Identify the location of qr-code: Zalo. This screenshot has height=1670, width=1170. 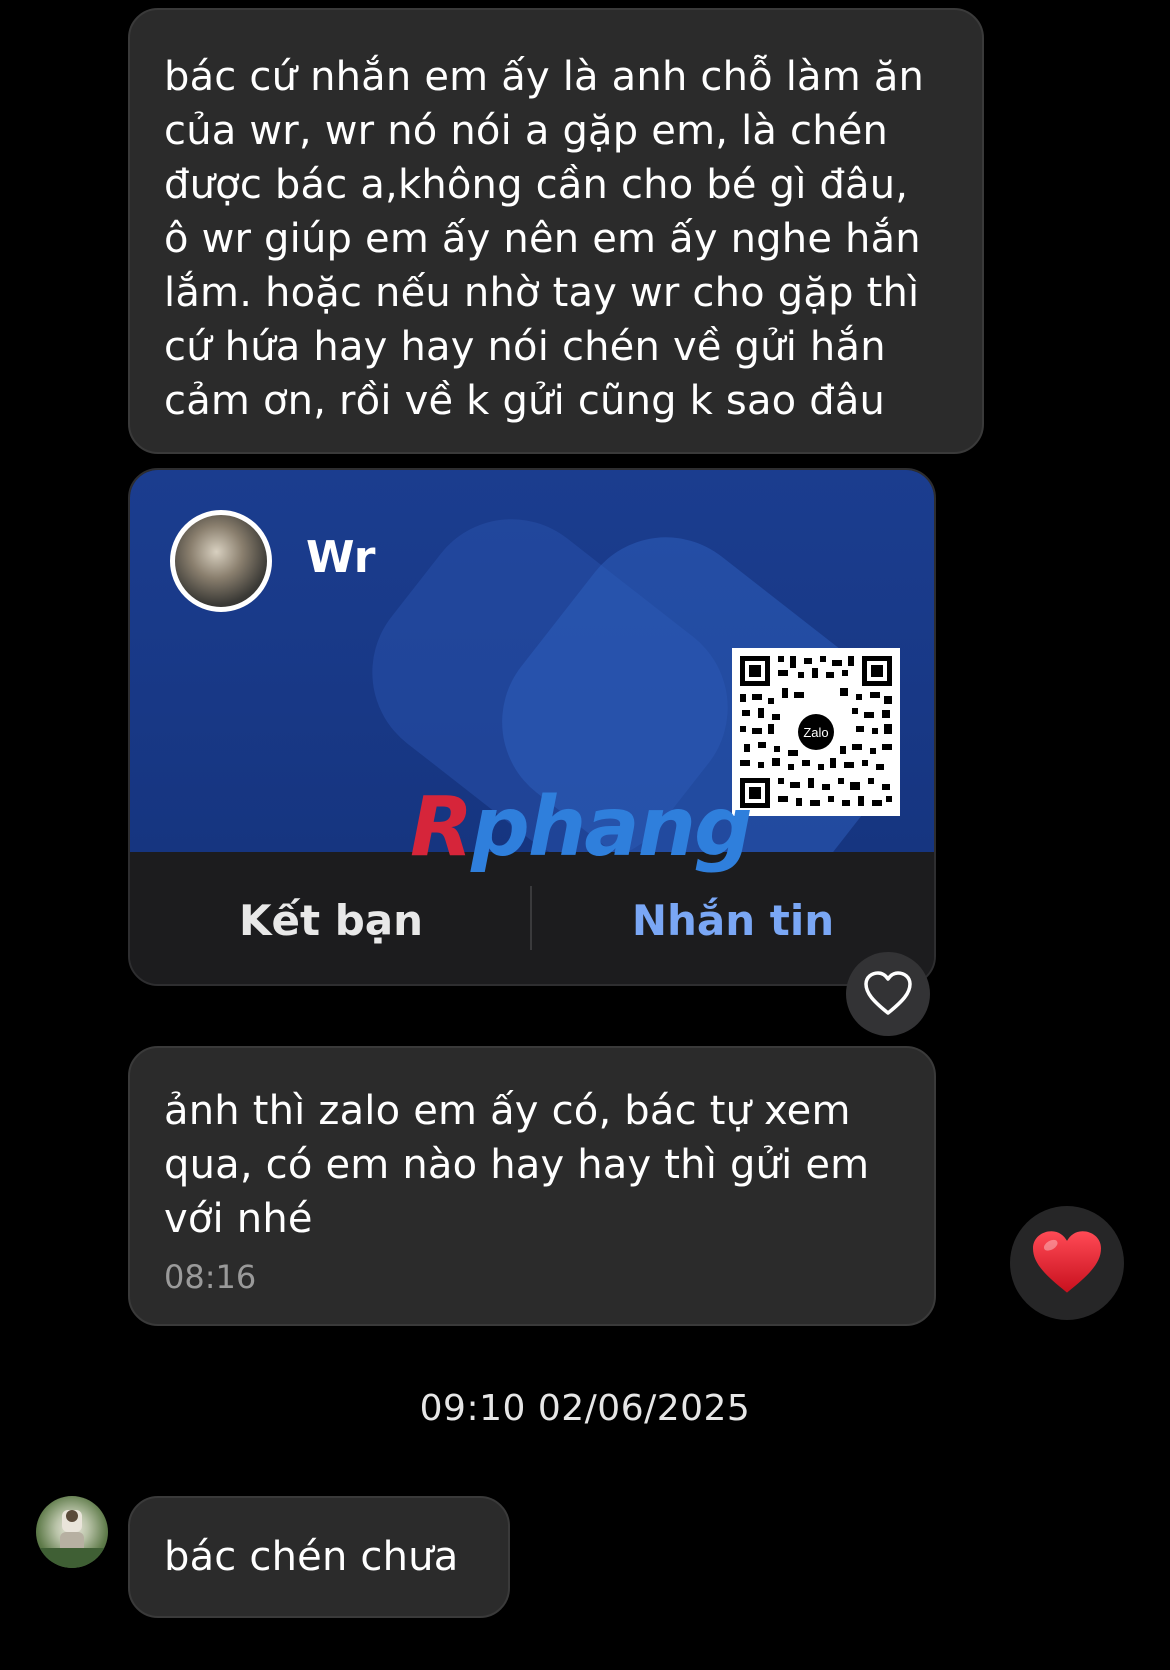
(816, 732).